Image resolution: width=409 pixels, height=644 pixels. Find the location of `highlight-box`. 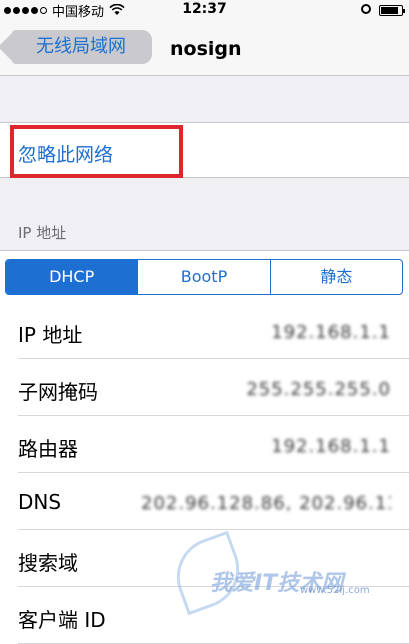

highlight-box is located at coordinates (96, 151).